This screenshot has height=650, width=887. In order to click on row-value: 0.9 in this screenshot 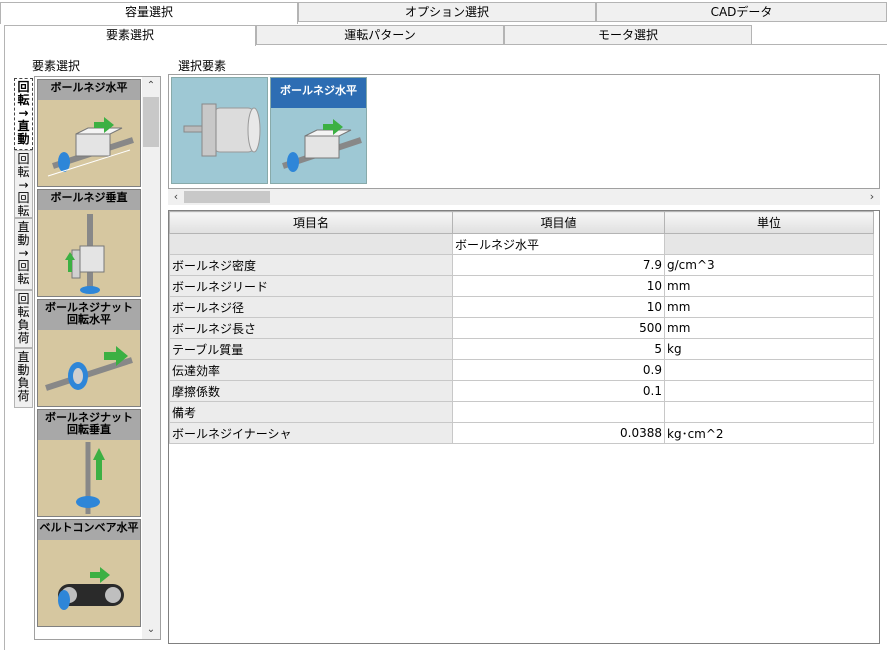, I will do `click(558, 370)`.